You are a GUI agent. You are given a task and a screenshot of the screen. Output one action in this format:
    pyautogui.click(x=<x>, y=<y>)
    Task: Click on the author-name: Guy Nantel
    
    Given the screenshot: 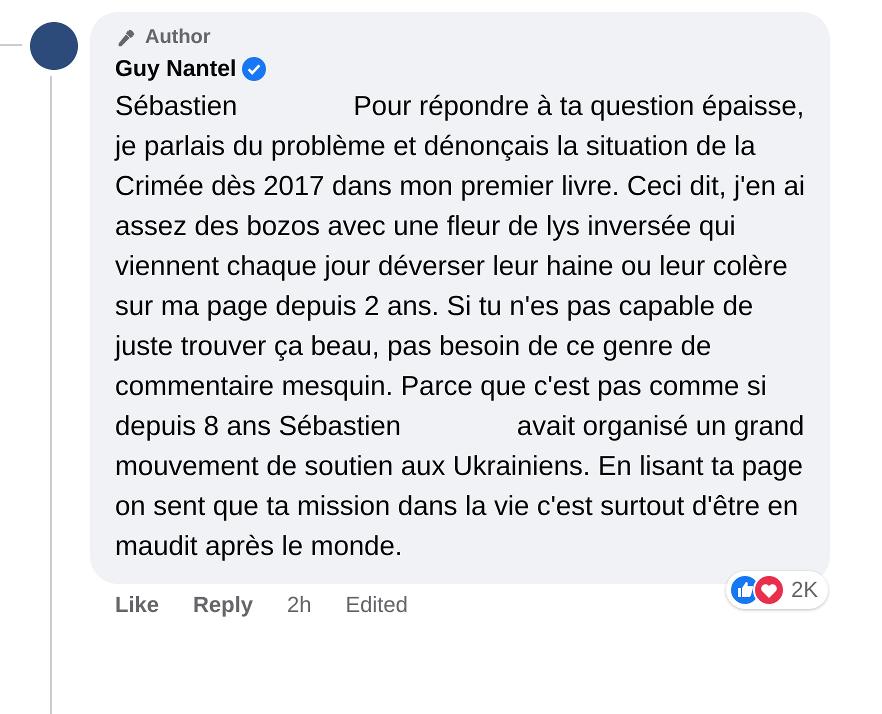 What is the action you would take?
    pyautogui.click(x=175, y=68)
    